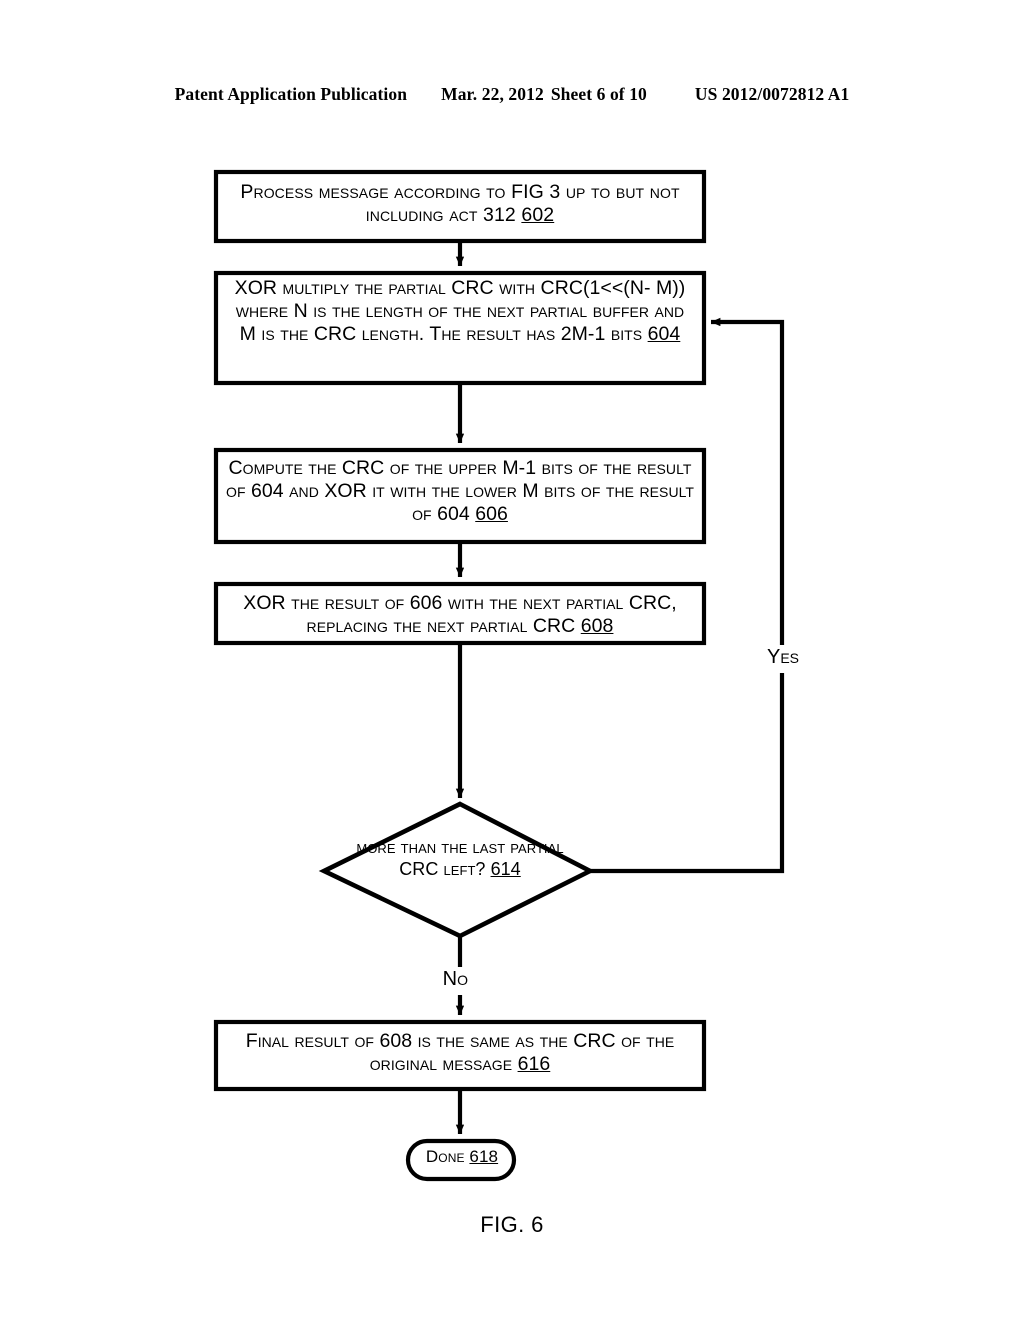 The height and width of the screenshot is (1320, 1024). Describe the element at coordinates (457, 870) in the screenshot. I see `node-614-shape` at that location.